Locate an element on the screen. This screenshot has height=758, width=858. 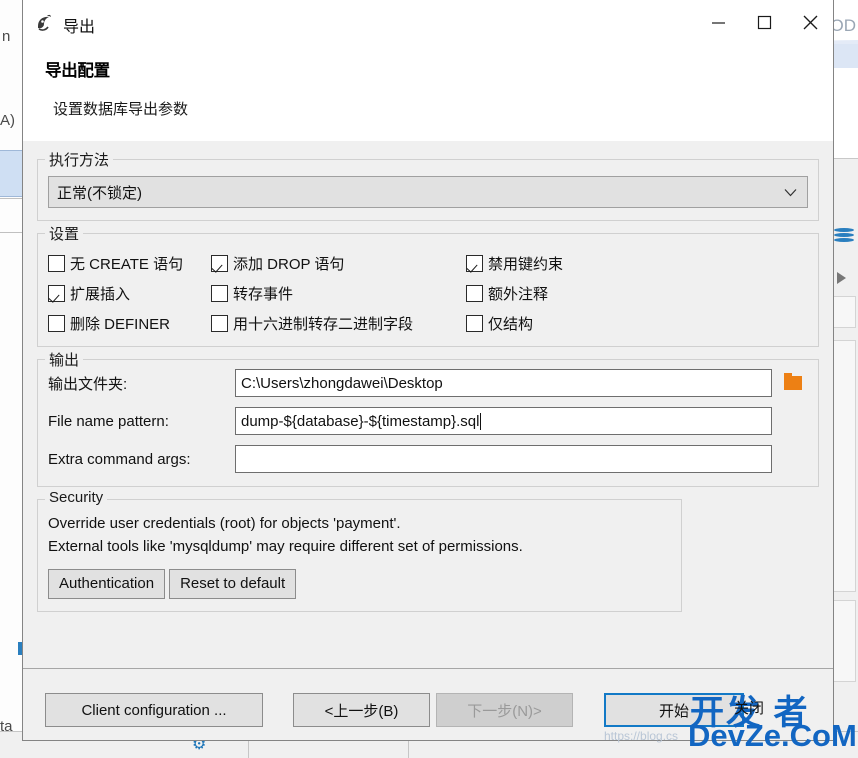
browse-folder-button is located at coordinates (793, 383).